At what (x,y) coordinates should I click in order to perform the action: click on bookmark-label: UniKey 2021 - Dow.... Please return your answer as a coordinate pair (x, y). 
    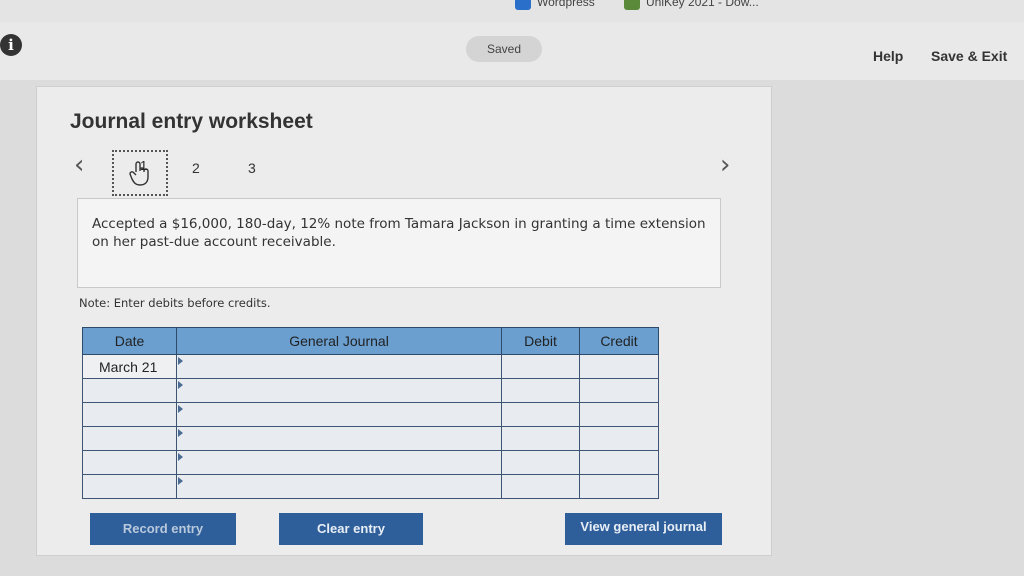
    Looking at the image, I should click on (702, 4).